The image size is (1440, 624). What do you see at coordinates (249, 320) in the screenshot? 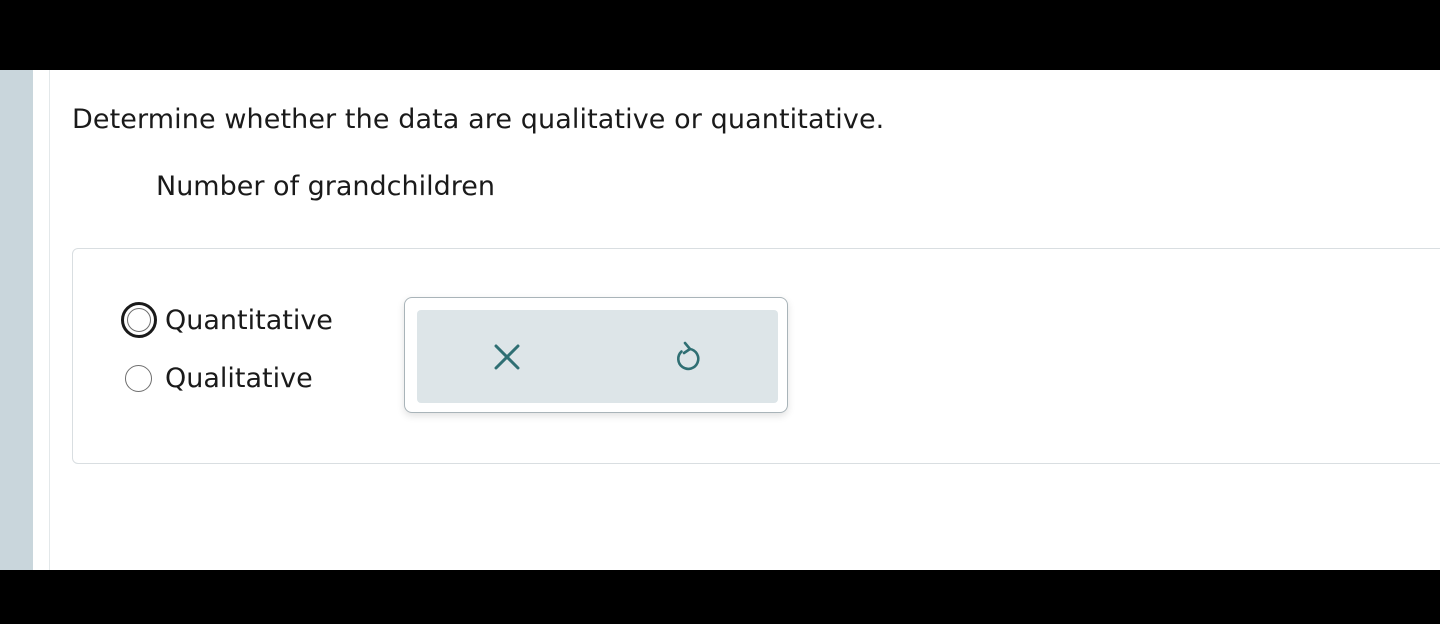
I see `option-quantitative-label: Quantitative` at bounding box center [249, 320].